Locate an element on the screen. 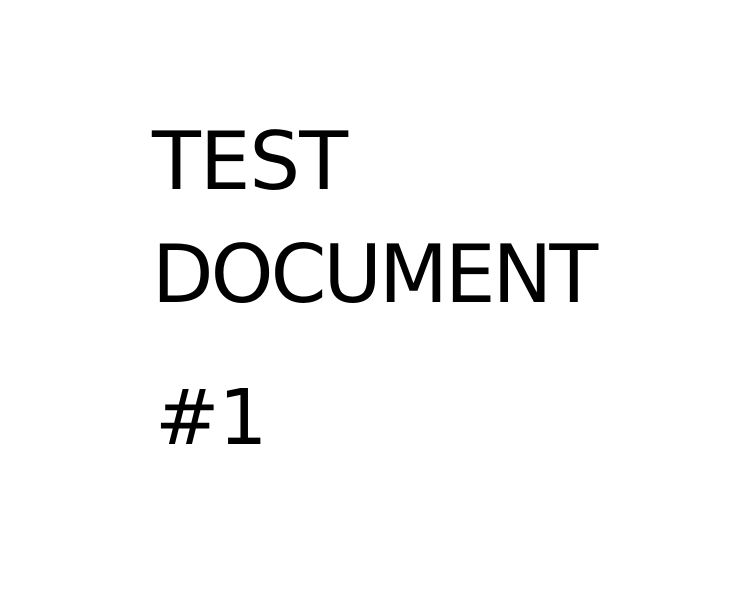 This screenshot has height=600, width=750. title-line-document: DOCUMENT is located at coordinates (375, 274).